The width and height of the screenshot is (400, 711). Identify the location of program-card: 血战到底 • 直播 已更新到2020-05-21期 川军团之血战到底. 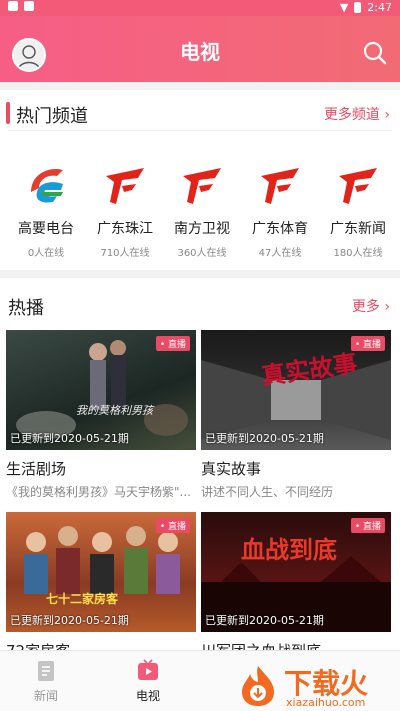
(296, 582).